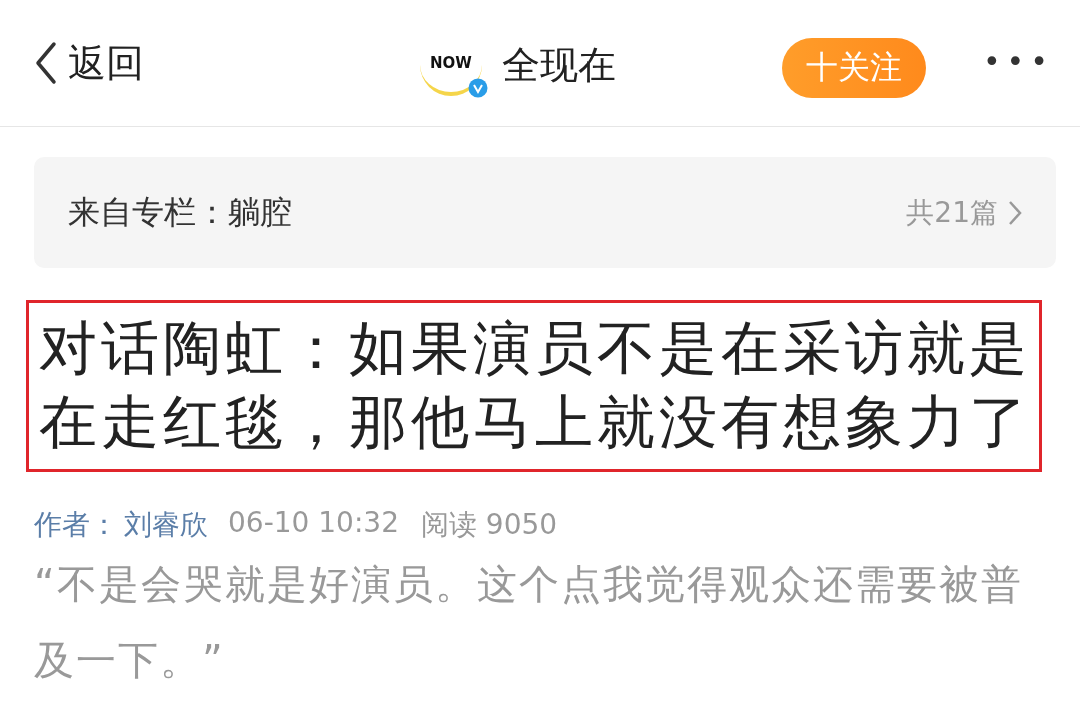 The height and width of the screenshot is (702, 1080). Describe the element at coordinates (1015, 212) in the screenshot. I see `chevron-right-icon` at that location.